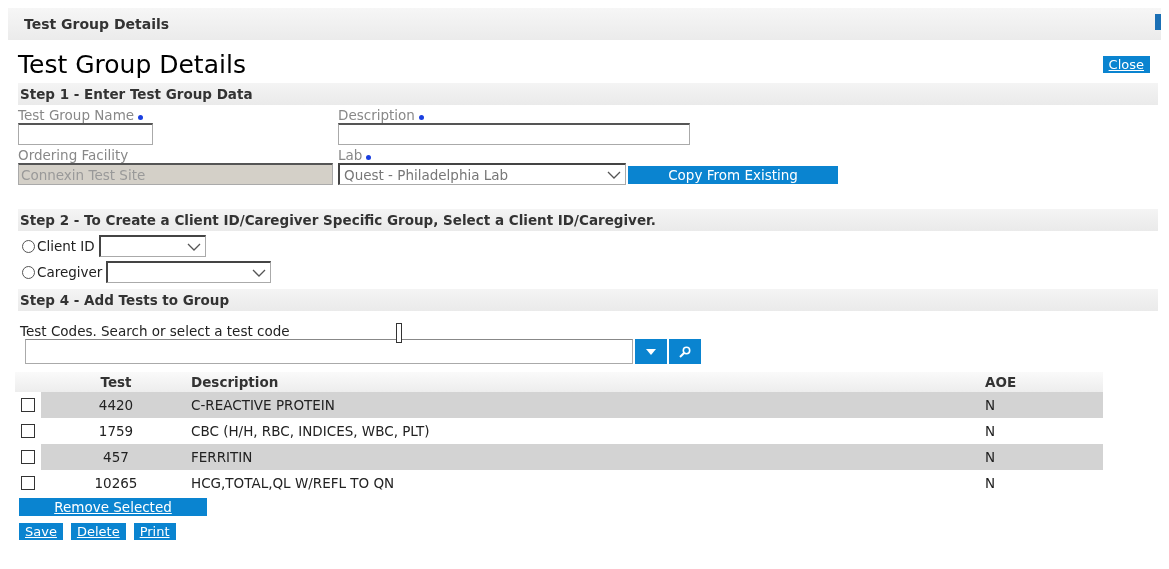 The image size is (1169, 569). What do you see at coordinates (733, 175) in the screenshot?
I see `copy-from-existing-button: Copy From Existing` at bounding box center [733, 175].